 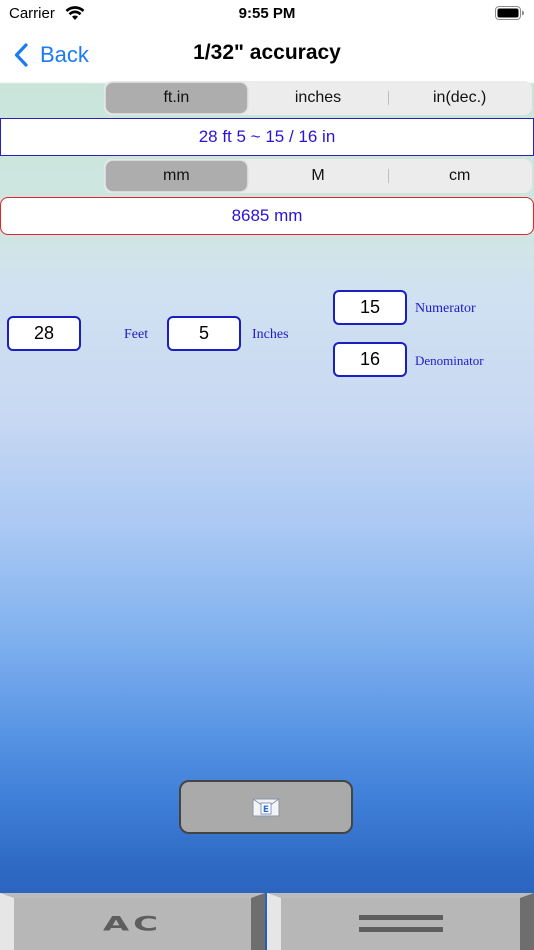 What do you see at coordinates (176, 98) in the screenshot?
I see `segment-ft-in: ft.in` at bounding box center [176, 98].